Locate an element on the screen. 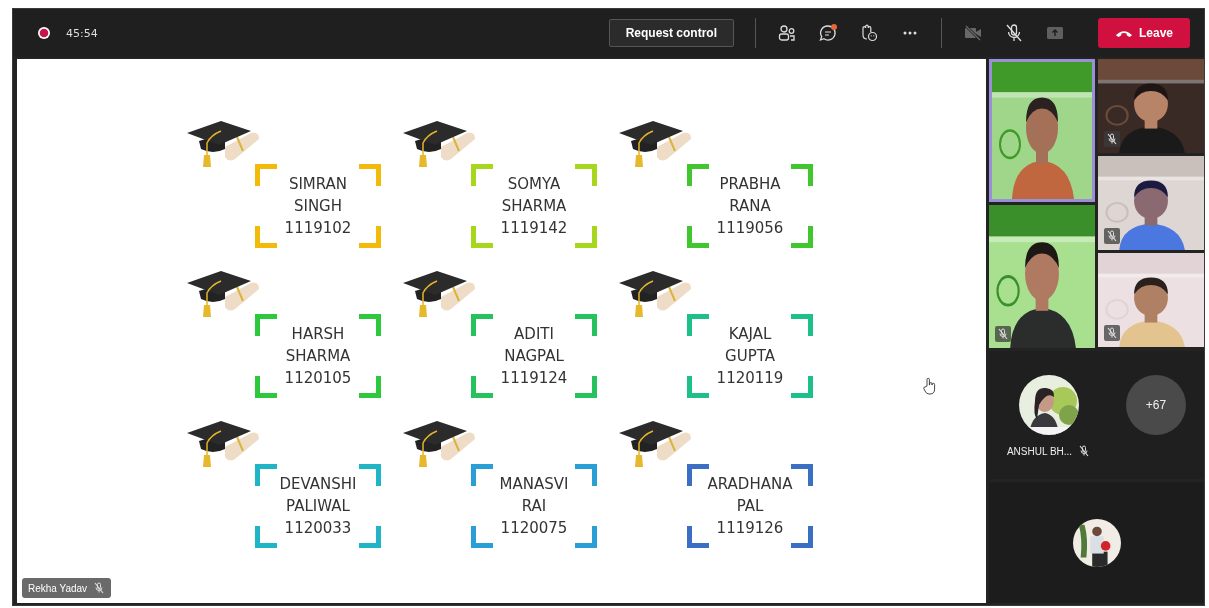  student-roll-number: 1120075 is located at coordinates (534, 528).